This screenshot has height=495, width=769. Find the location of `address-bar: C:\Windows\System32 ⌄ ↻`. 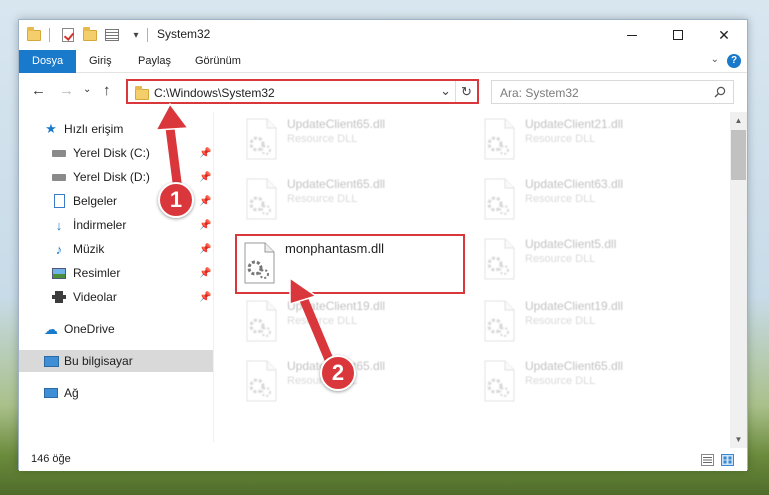

address-bar: C:\Windows\System32 ⌄ ↻ is located at coordinates (302, 91).